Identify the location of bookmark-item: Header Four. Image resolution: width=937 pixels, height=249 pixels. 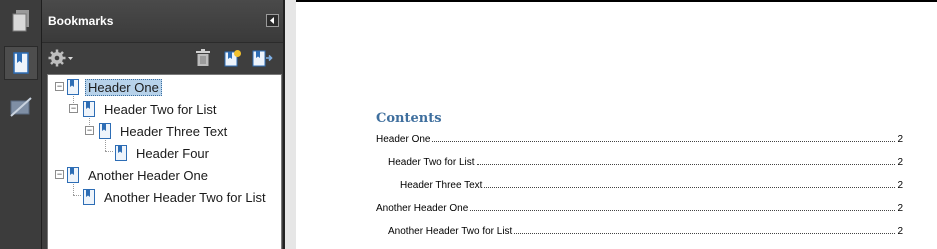
(164, 153).